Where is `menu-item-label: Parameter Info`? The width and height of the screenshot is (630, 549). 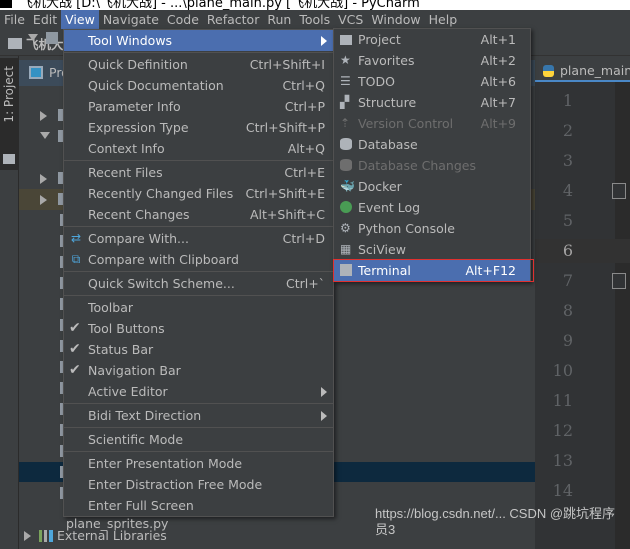
menu-item-label: Parameter Info is located at coordinates (134, 106).